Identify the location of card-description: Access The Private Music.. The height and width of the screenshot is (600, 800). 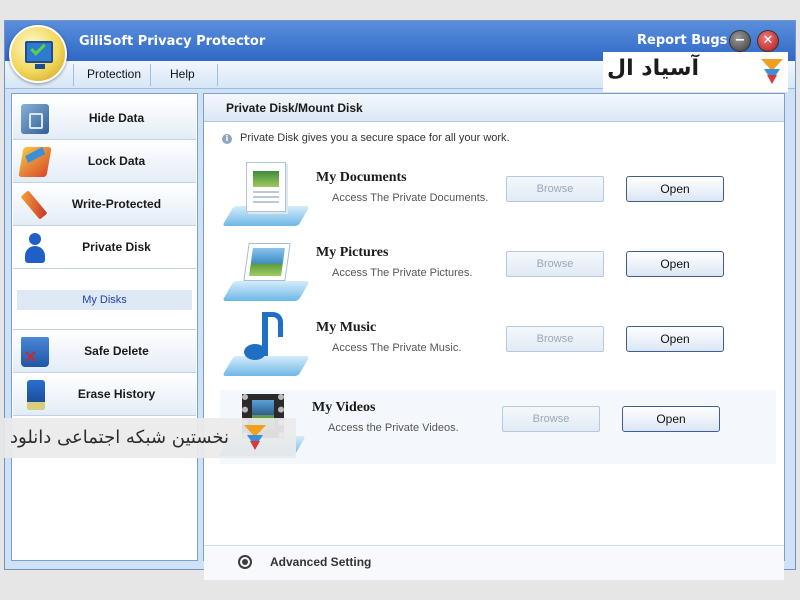
(397, 348).